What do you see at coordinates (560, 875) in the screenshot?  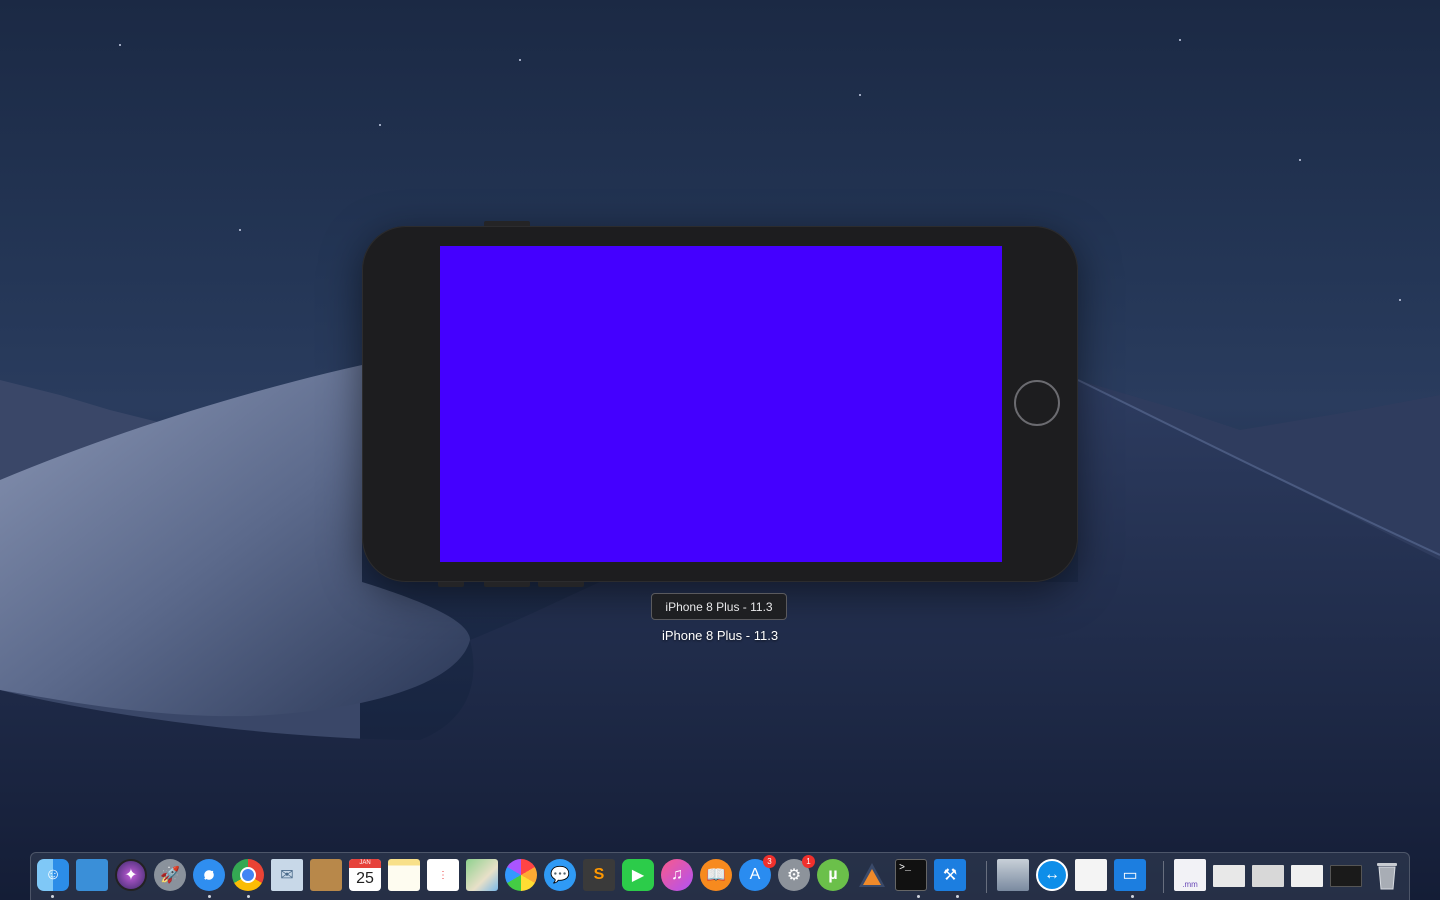 I see `messages-icon: 💬` at bounding box center [560, 875].